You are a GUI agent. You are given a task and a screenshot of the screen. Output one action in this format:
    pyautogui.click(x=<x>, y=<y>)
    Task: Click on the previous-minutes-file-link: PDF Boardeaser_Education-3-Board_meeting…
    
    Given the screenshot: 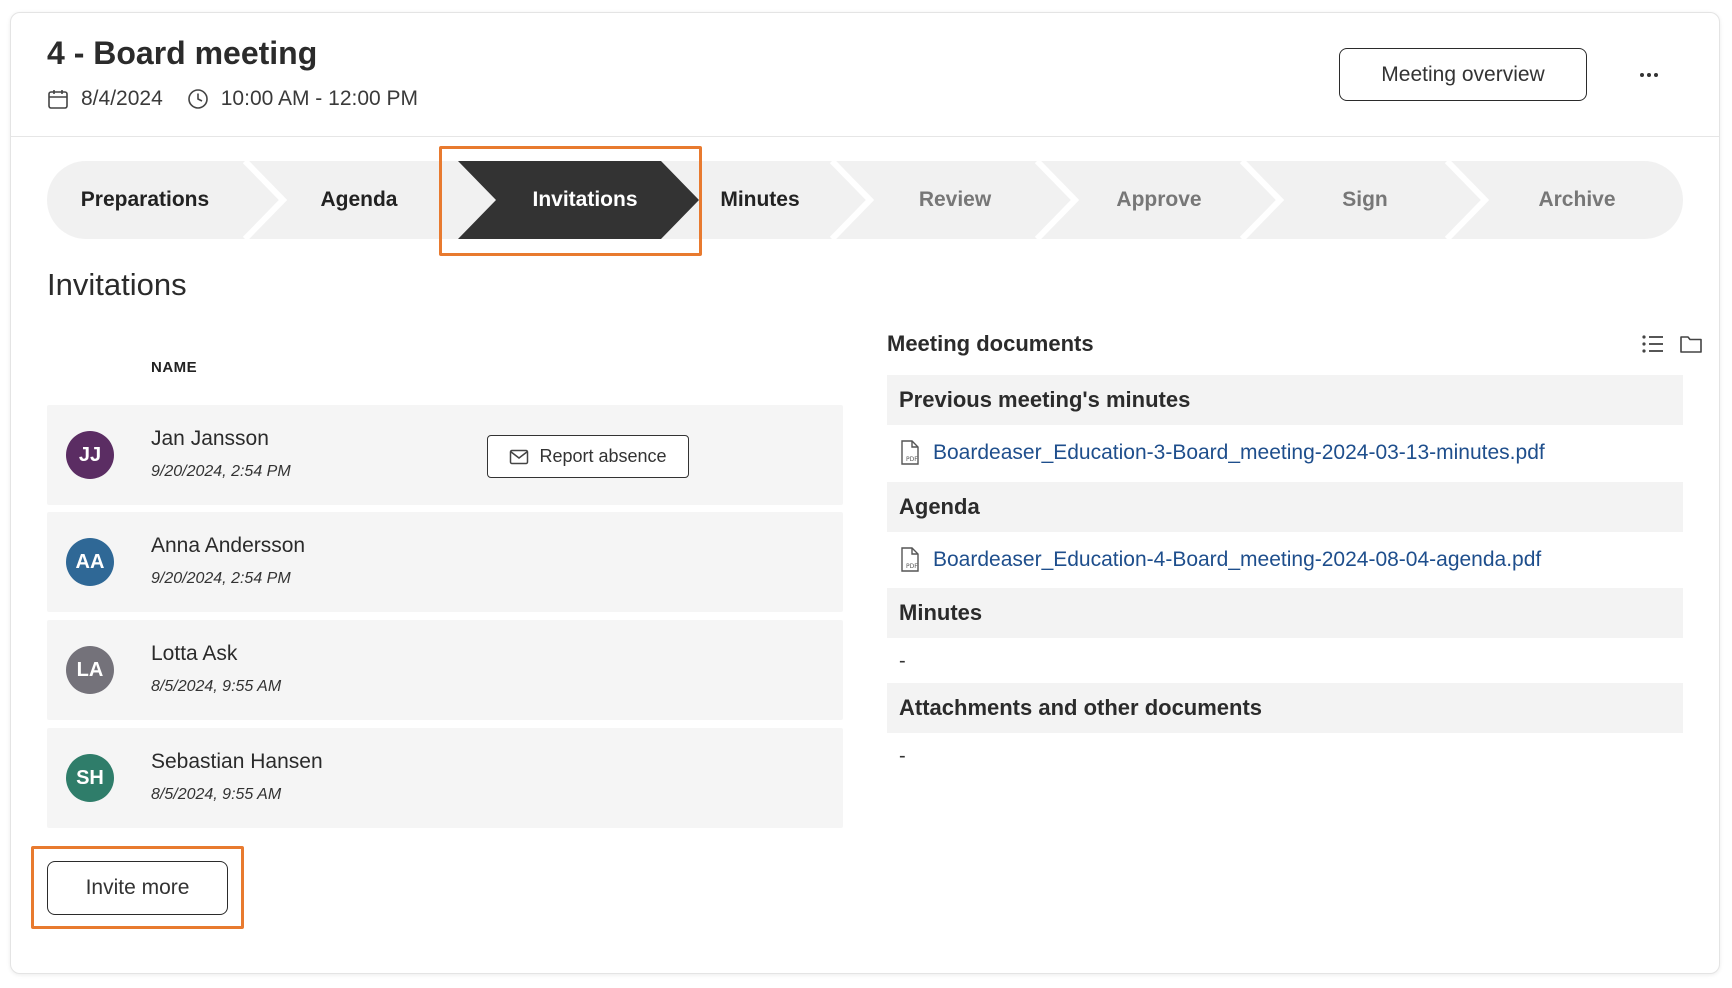 What is the action you would take?
    pyautogui.click(x=1222, y=453)
    